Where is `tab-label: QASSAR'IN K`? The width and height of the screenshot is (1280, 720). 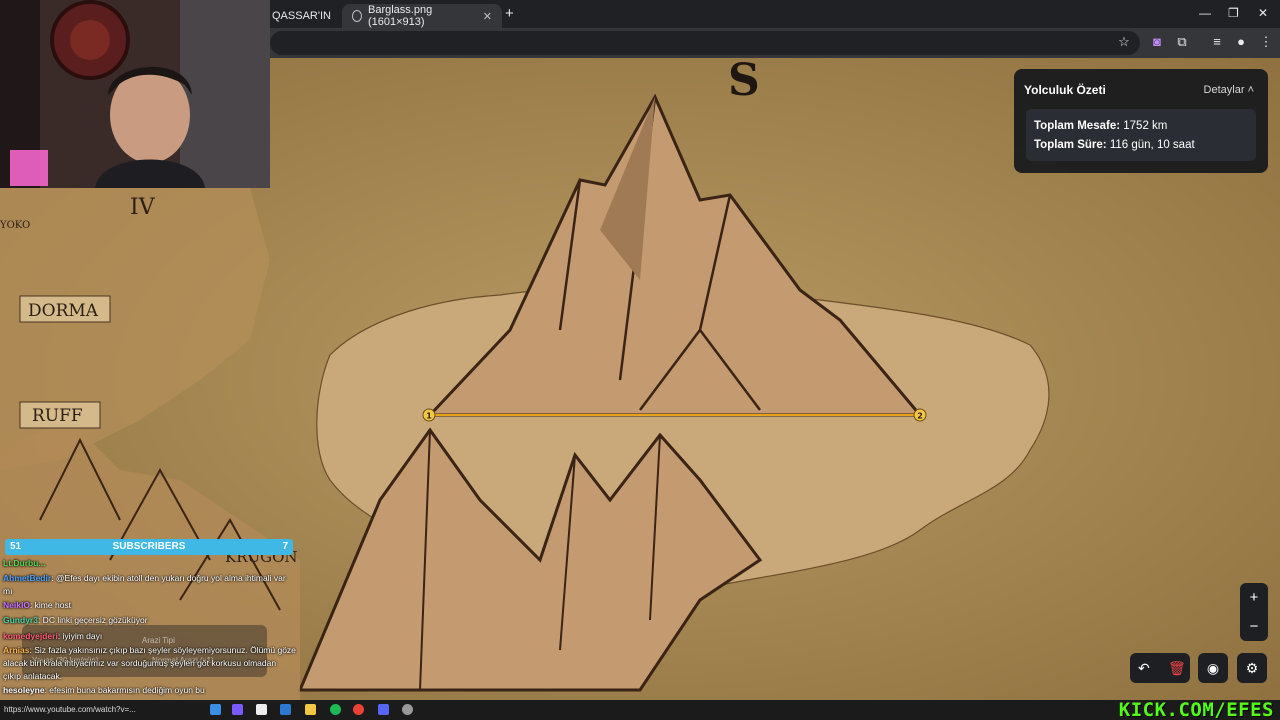 tab-label: QASSAR'IN K is located at coordinates (302, 16).